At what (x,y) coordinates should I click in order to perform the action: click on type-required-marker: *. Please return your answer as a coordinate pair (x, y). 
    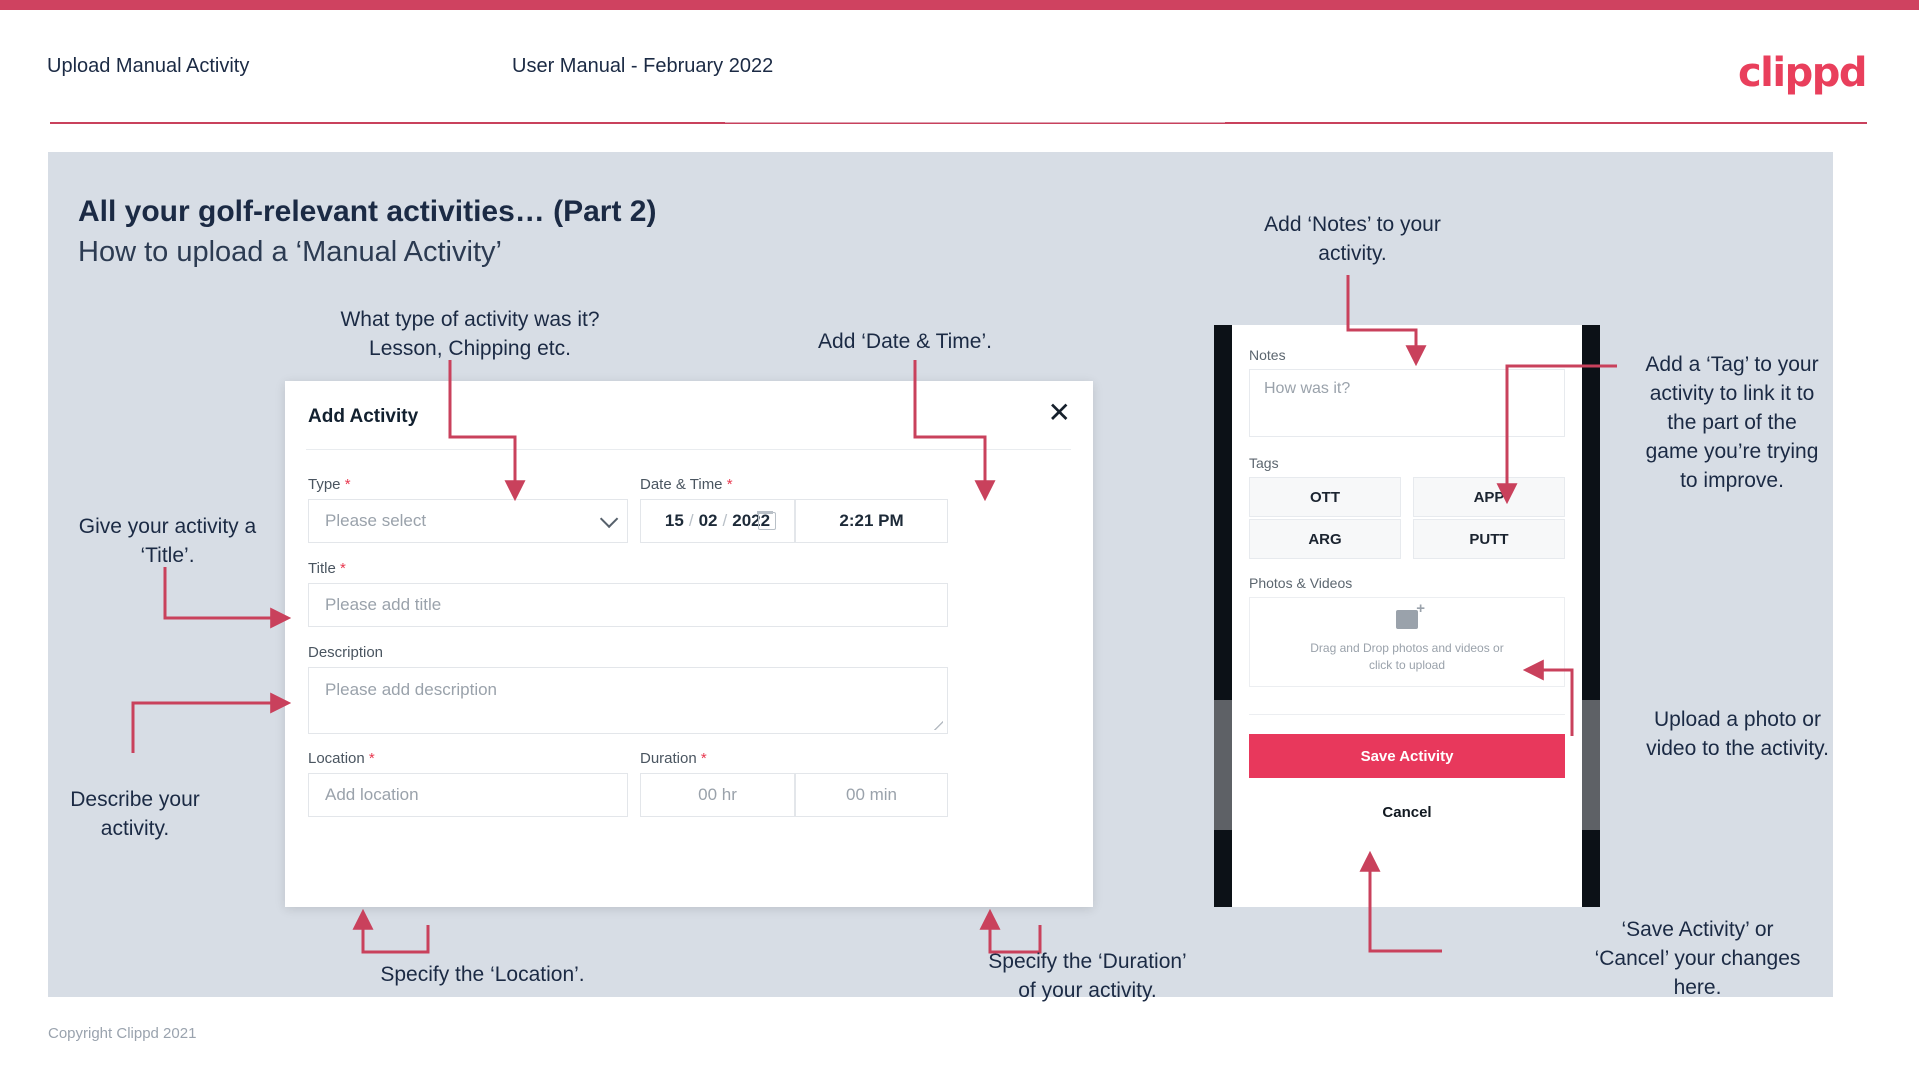
    Looking at the image, I should click on (347, 484).